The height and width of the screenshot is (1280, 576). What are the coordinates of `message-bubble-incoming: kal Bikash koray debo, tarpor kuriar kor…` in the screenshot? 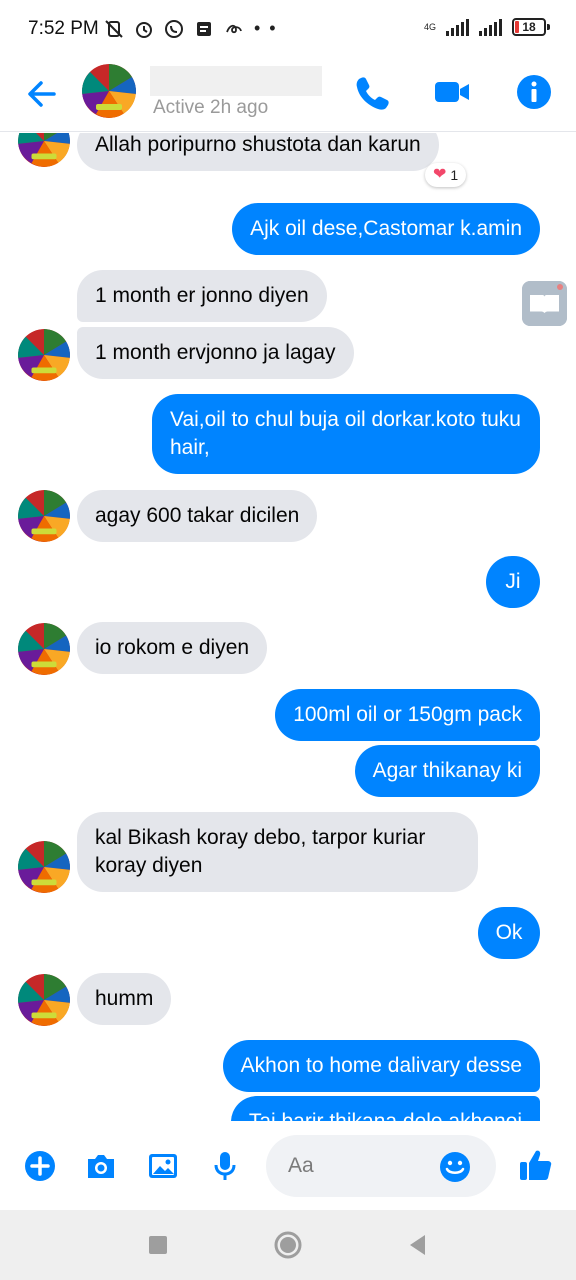 It's located at (277, 852).